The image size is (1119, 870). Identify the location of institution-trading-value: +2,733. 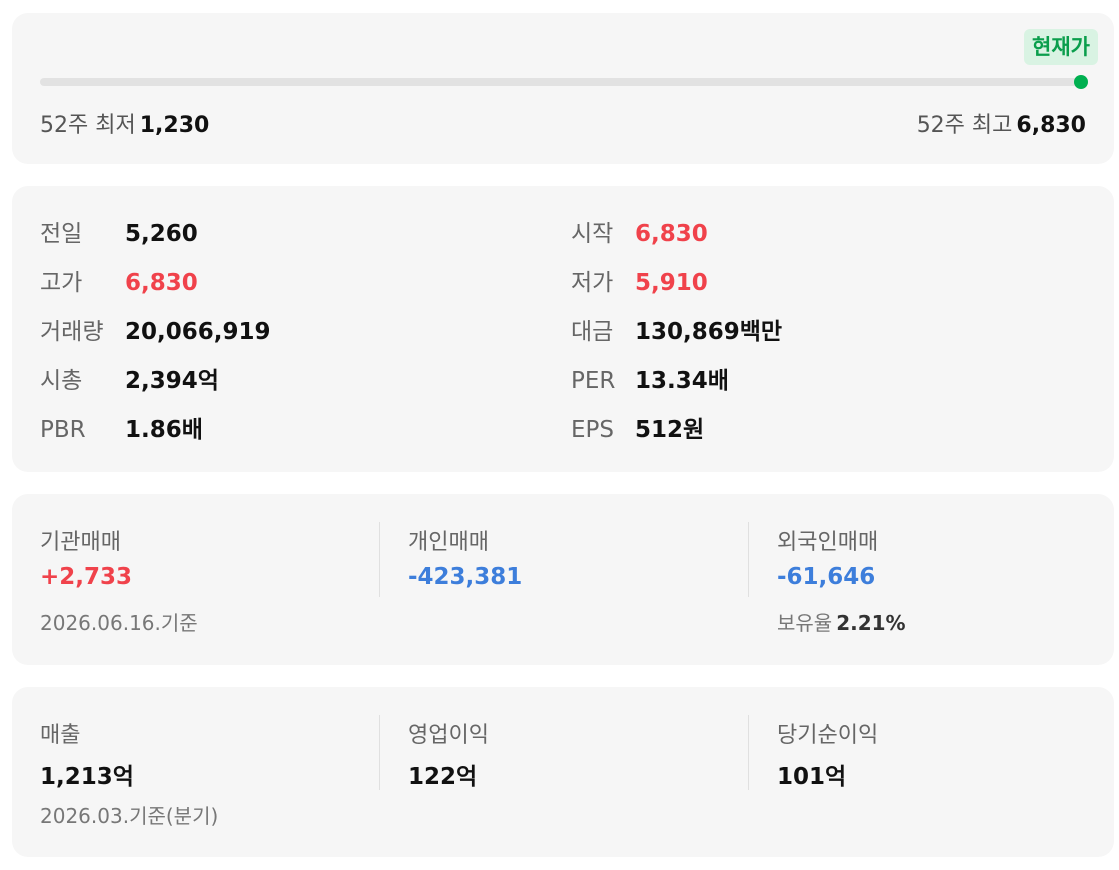
(86, 577).